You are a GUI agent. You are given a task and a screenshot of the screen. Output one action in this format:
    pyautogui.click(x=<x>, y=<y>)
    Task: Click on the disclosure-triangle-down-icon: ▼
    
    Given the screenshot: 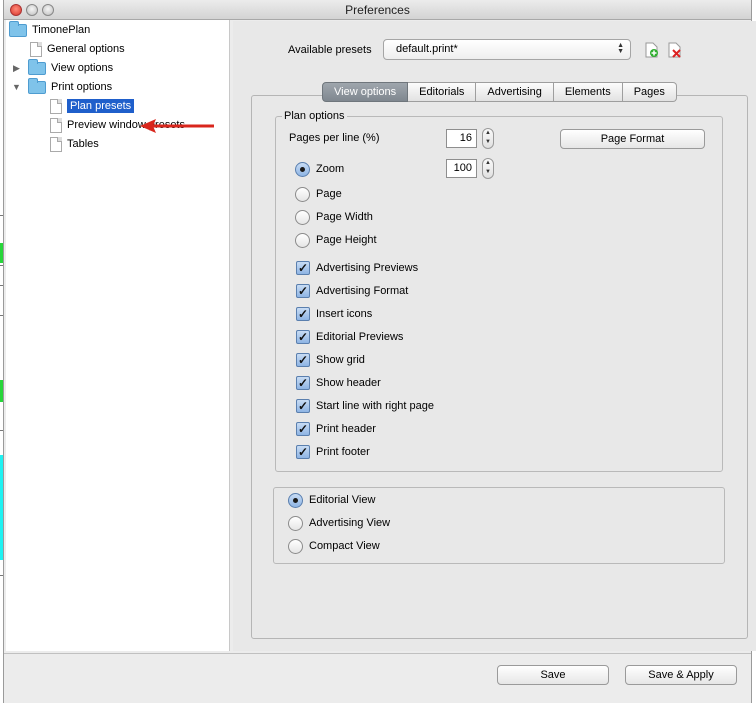 What is the action you would take?
    pyautogui.click(x=16, y=87)
    